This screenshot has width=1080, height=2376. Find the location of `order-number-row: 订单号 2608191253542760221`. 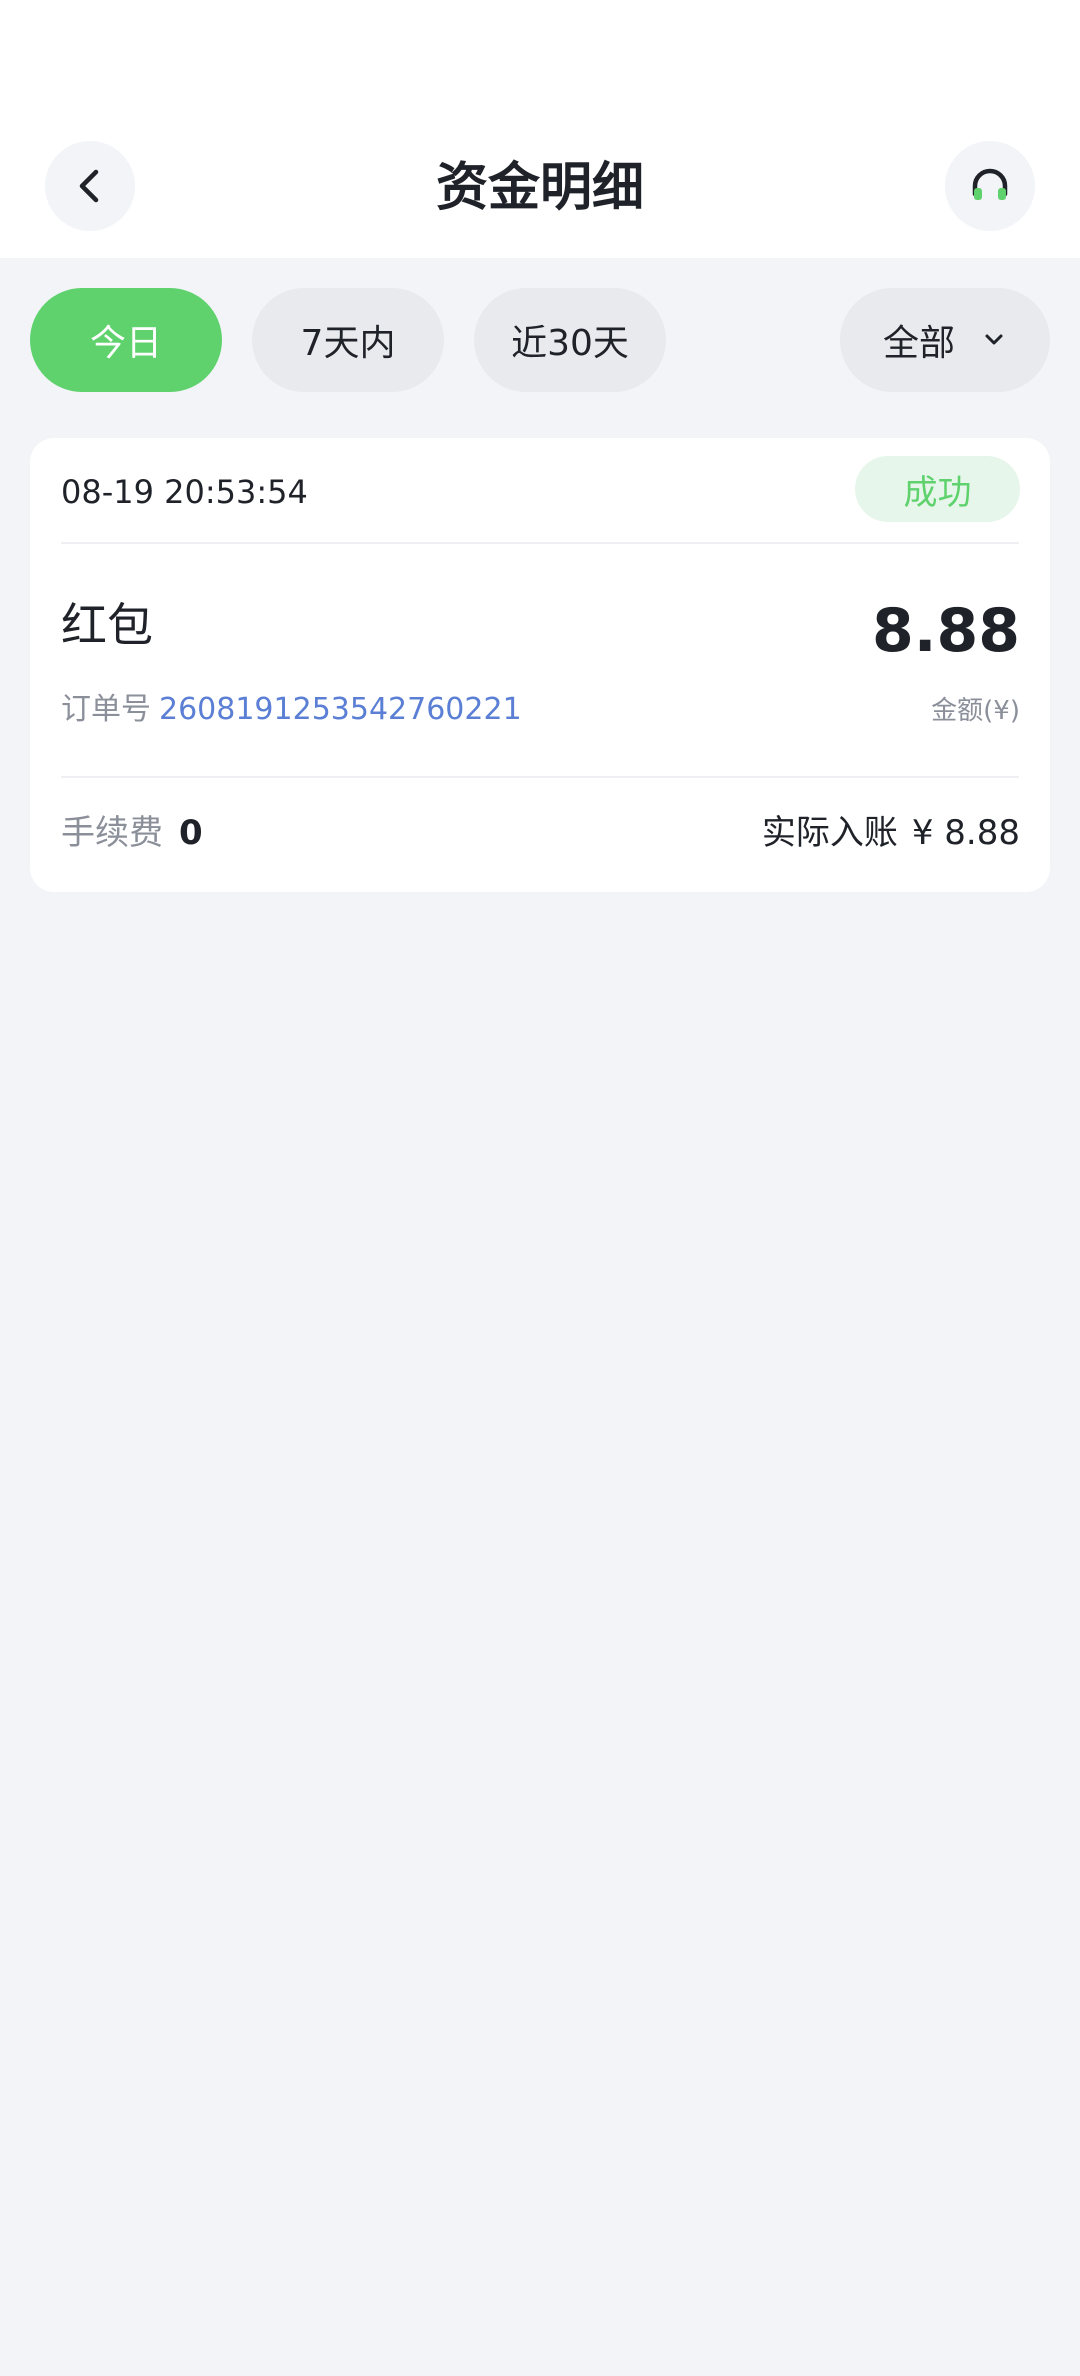

order-number-row: 订单号 2608191253542760221 is located at coordinates (291, 710).